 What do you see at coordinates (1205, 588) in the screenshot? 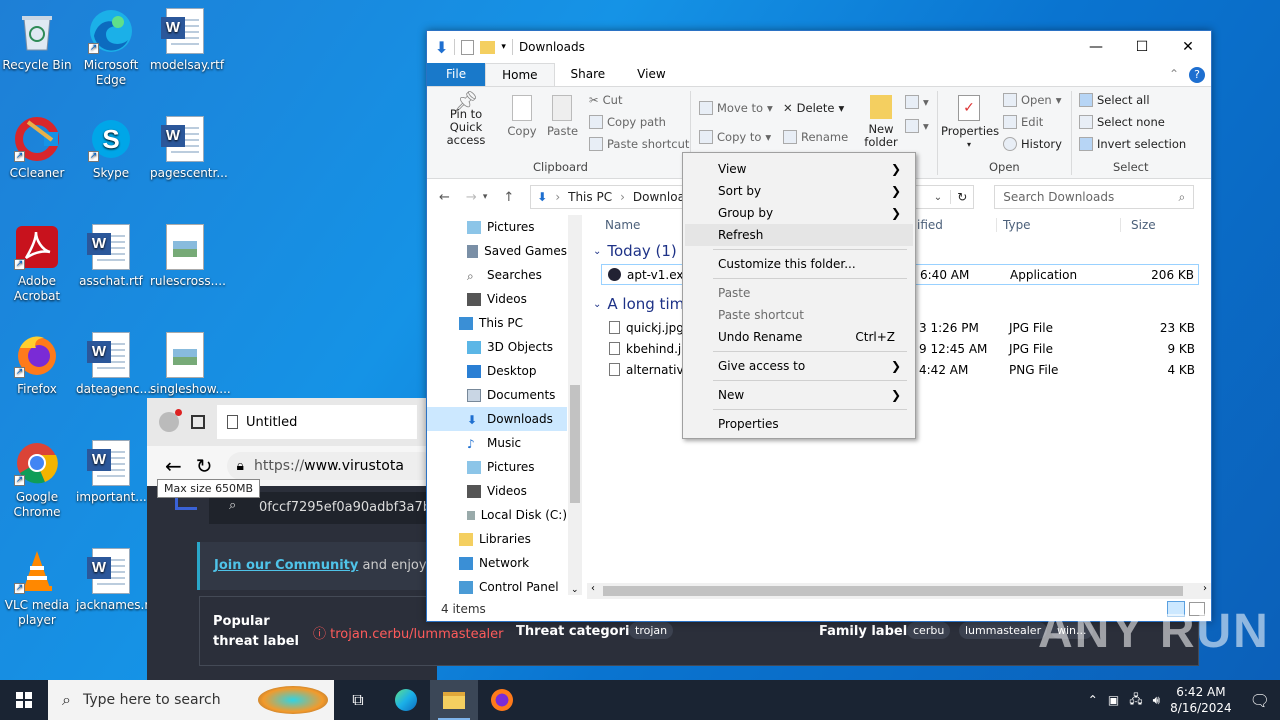
I see `scroll-right-icon: ›` at bounding box center [1205, 588].